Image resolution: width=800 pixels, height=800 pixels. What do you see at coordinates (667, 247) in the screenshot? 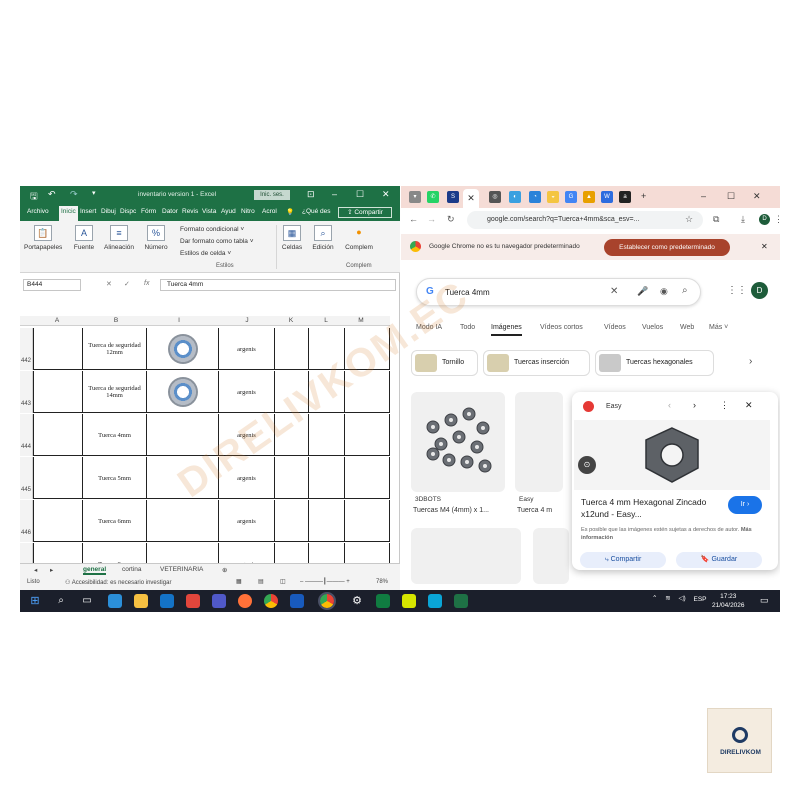
I see `set-default-button: Establecer como predeterminado` at bounding box center [667, 247].